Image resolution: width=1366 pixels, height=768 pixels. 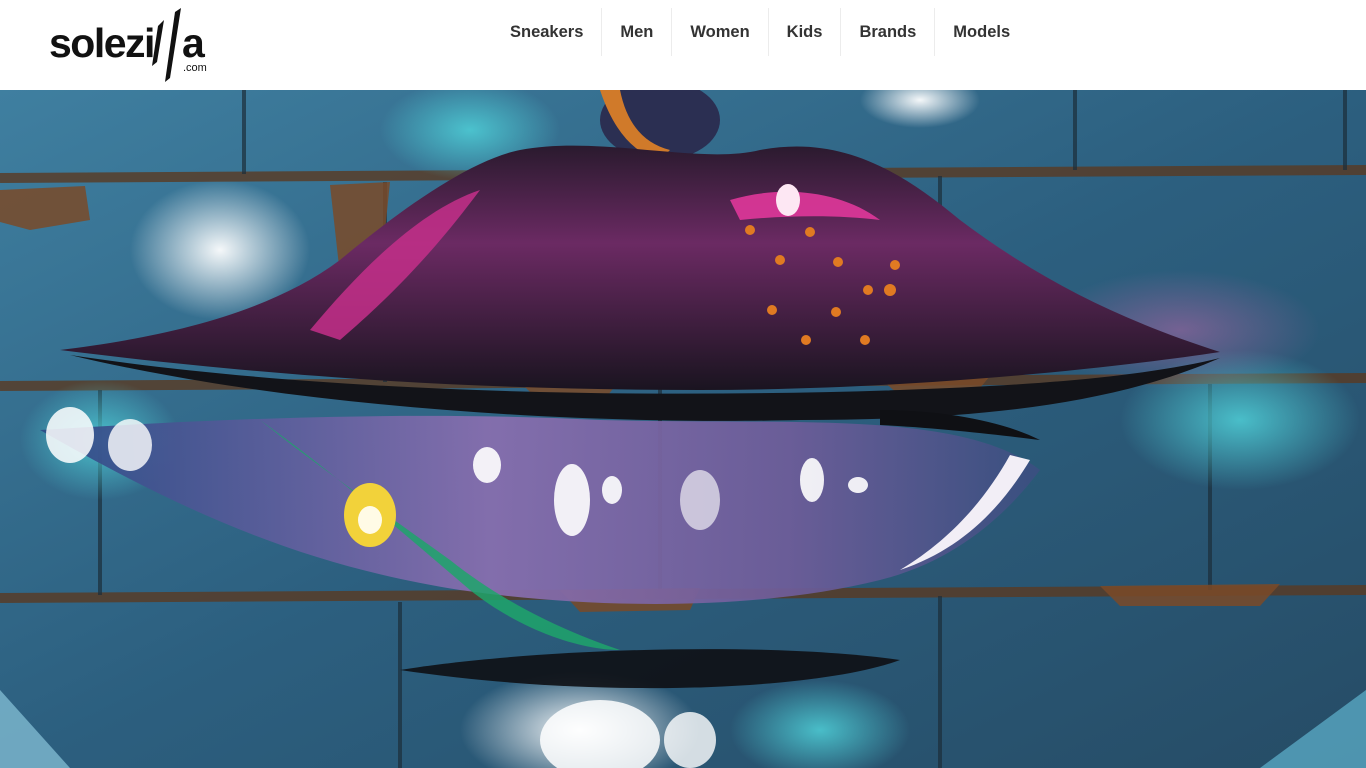 I want to click on nav-item-women: Women, so click(x=719, y=32).